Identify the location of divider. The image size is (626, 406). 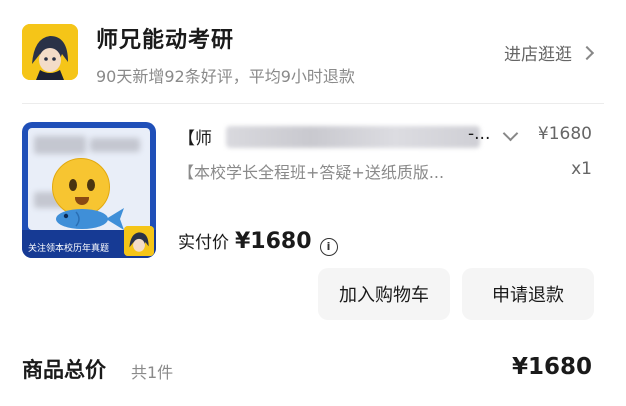
(313, 103).